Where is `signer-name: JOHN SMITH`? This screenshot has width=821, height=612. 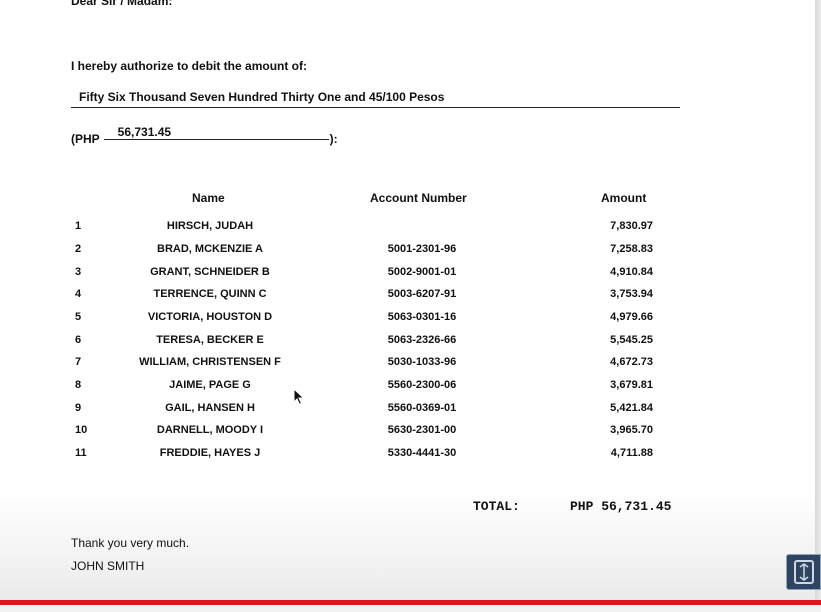 signer-name: JOHN SMITH is located at coordinates (108, 566).